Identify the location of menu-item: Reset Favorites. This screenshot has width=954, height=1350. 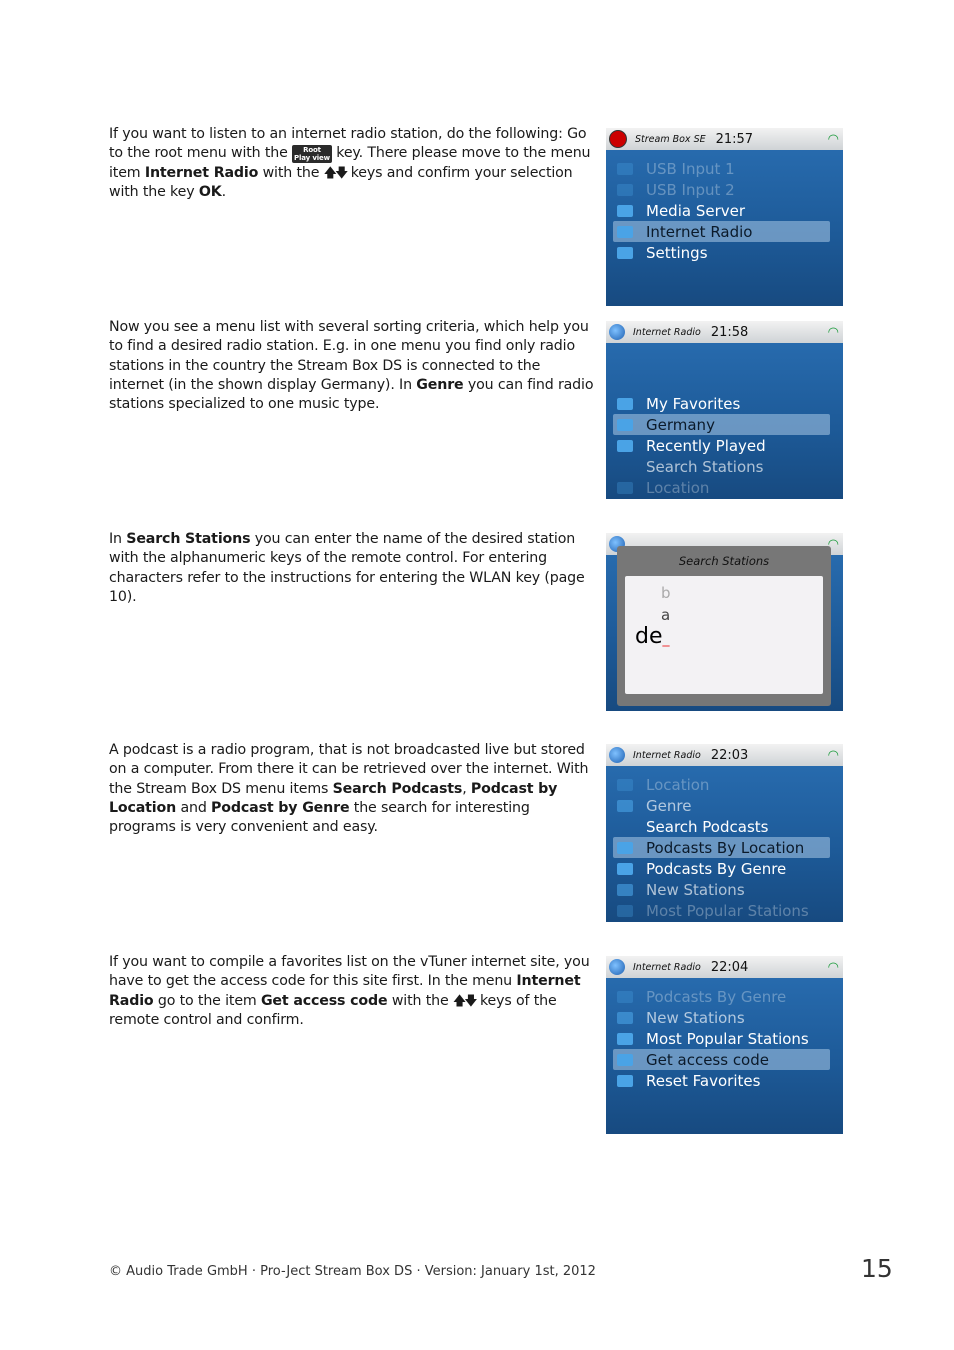
(721, 1080).